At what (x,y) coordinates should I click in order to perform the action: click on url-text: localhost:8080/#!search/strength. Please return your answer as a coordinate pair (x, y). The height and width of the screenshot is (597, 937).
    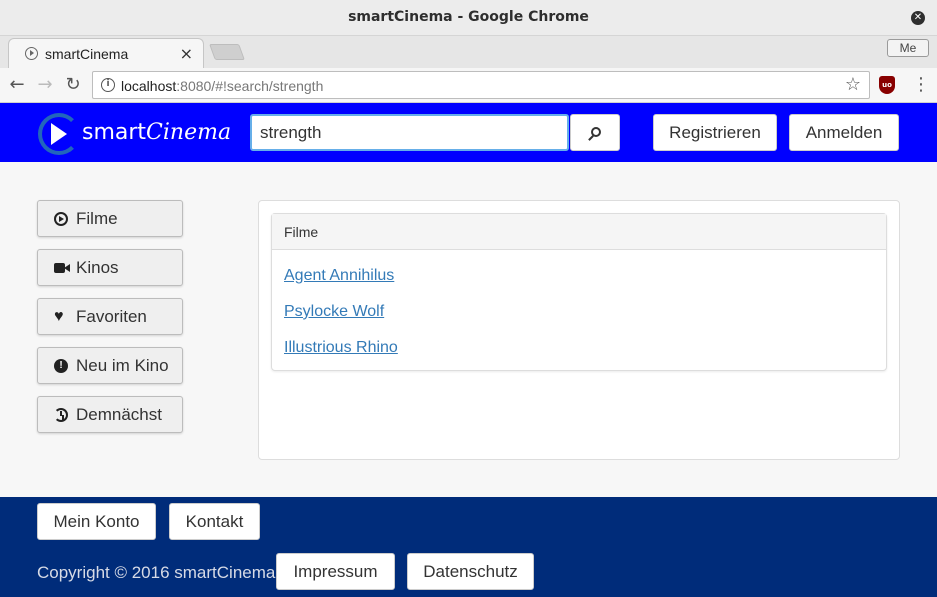
    Looking at the image, I should click on (222, 86).